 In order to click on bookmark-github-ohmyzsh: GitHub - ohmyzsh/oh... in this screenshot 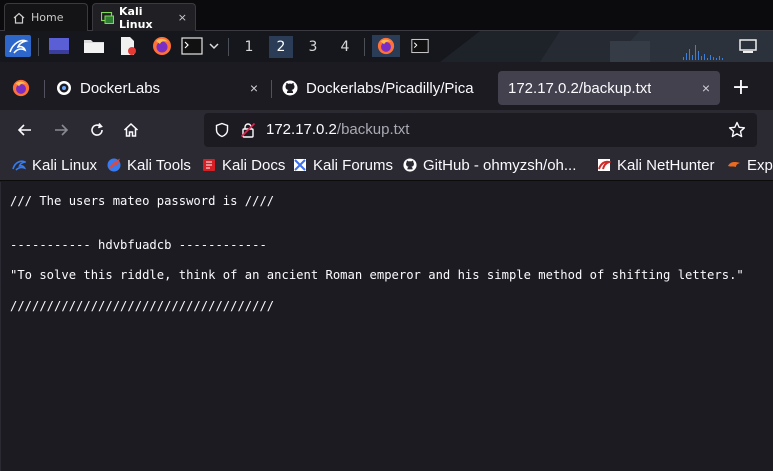, I will do `click(489, 165)`.